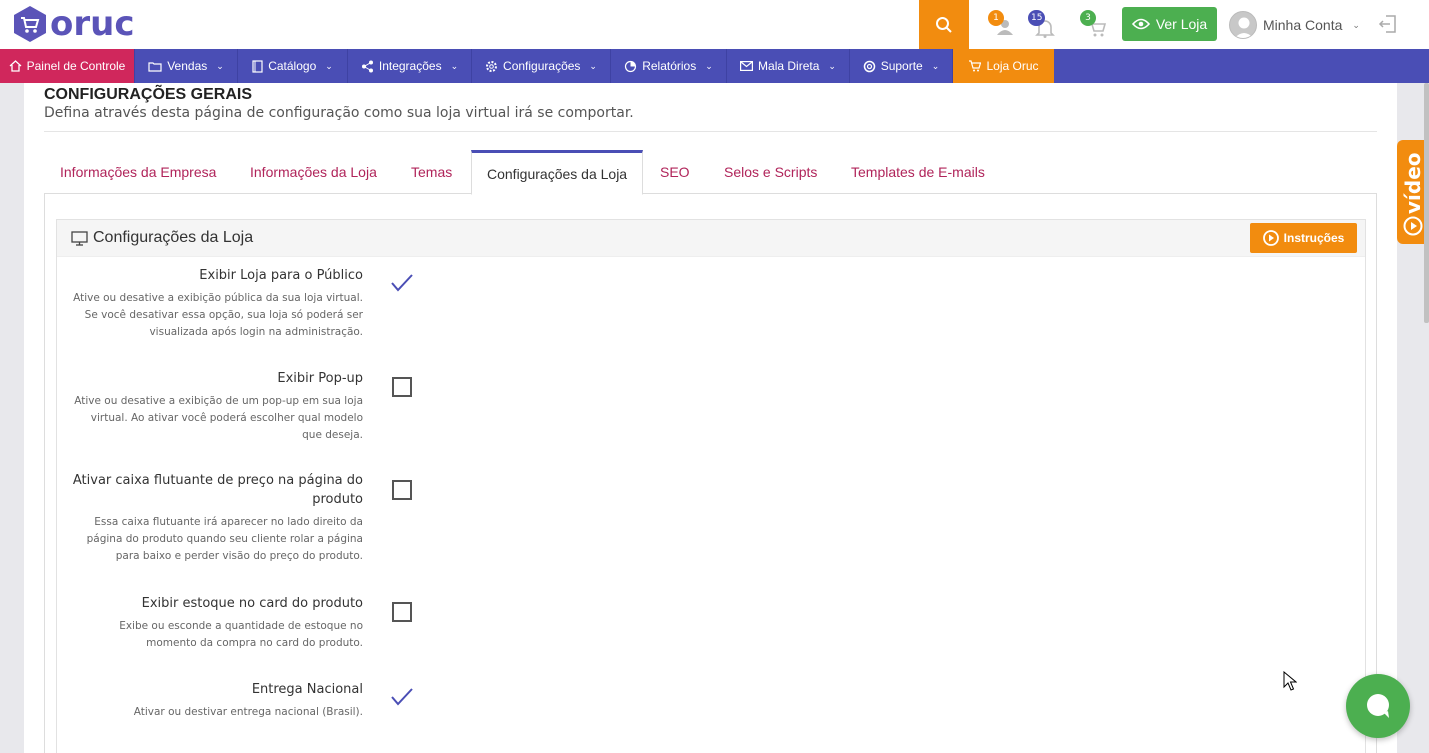 The image size is (1429, 753). I want to click on monitor-icon, so click(79, 238).